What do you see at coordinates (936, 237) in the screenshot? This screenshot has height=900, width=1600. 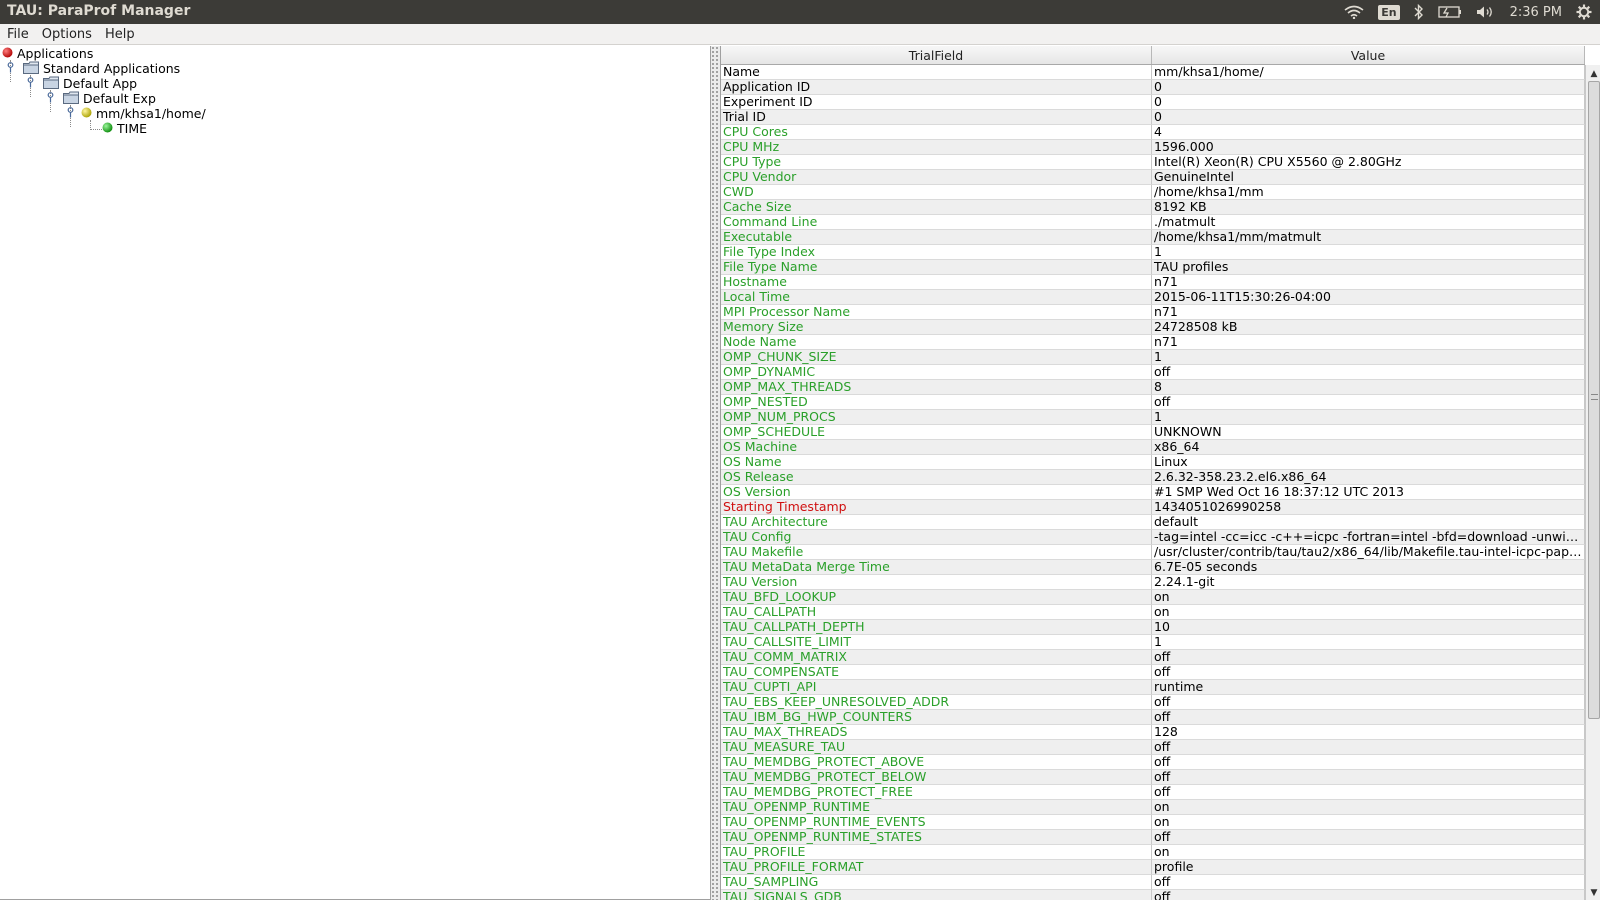 I see `trial-field-cell: Executable` at bounding box center [936, 237].